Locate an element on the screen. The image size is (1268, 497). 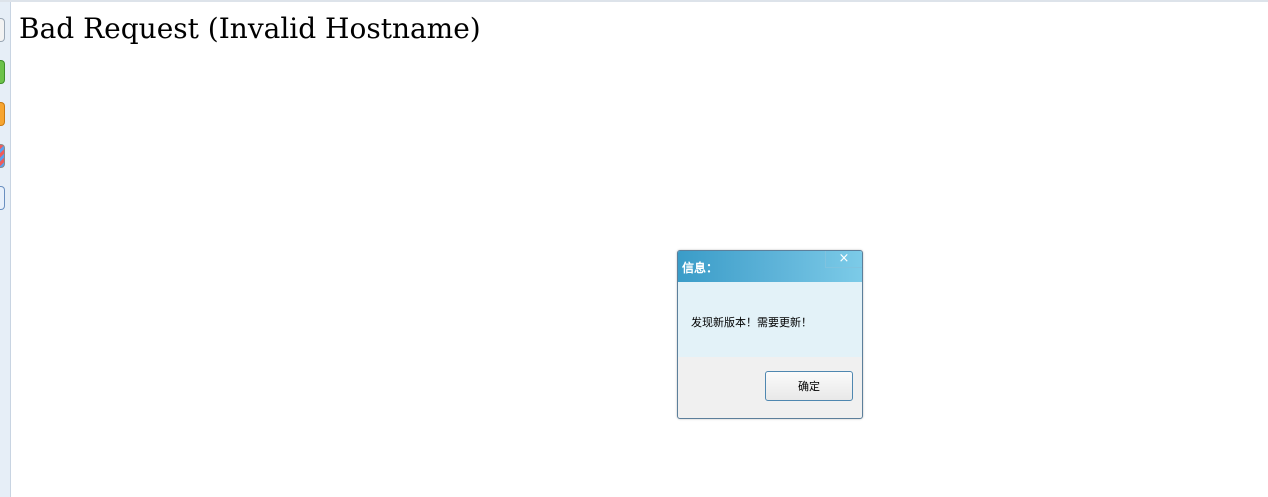
dialog-titlebar: 信息： × is located at coordinates (770, 266).